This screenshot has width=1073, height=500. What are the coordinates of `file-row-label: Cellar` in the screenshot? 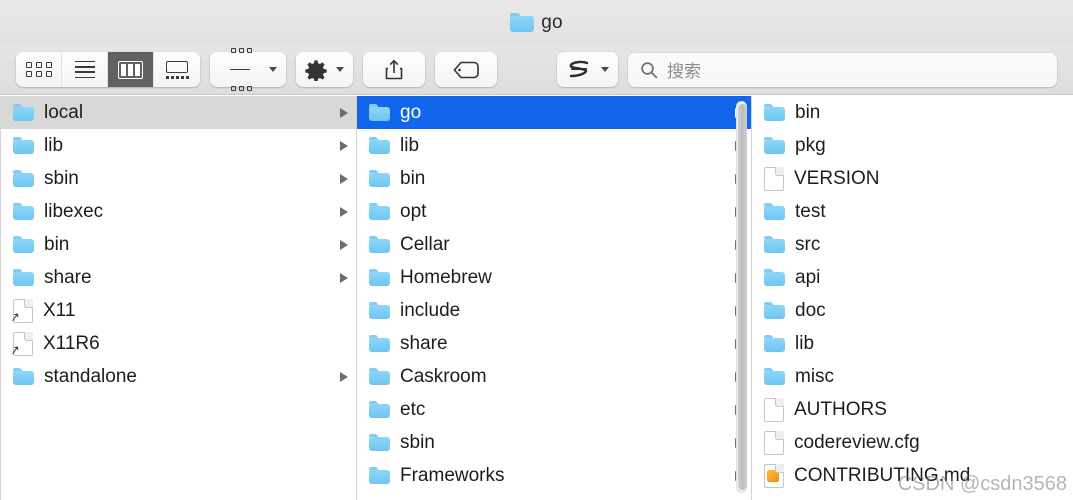 It's located at (425, 244).